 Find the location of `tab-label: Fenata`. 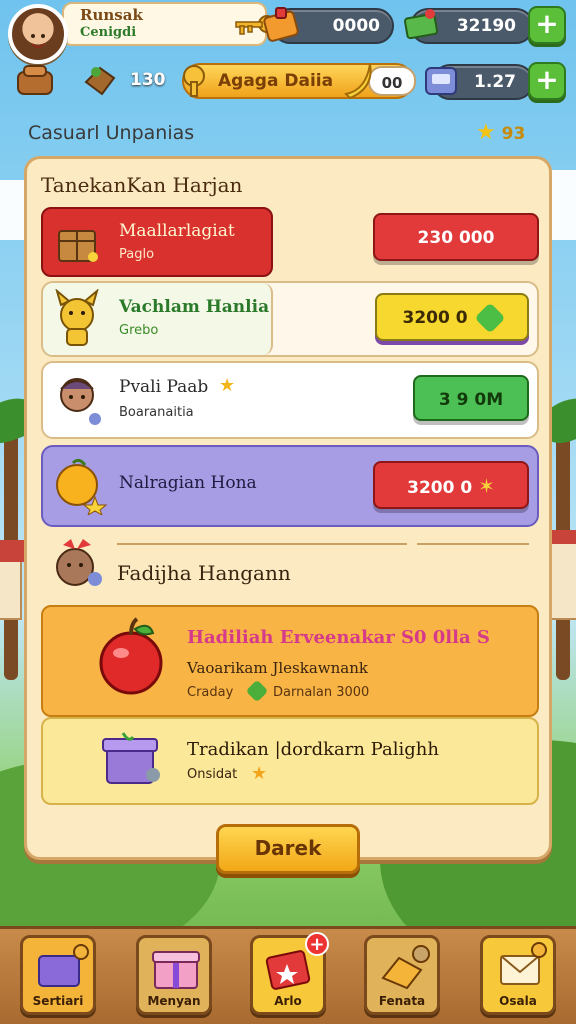

tab-label: Fenata is located at coordinates (402, 1001).